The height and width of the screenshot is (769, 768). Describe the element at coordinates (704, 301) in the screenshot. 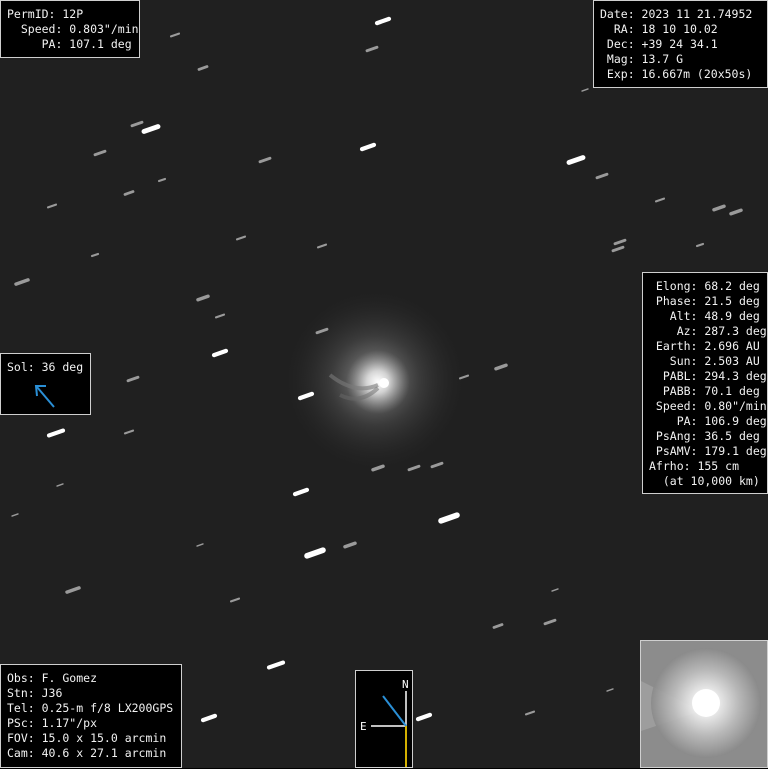

I see `phase-line: Phase: 21.5 deg` at that location.